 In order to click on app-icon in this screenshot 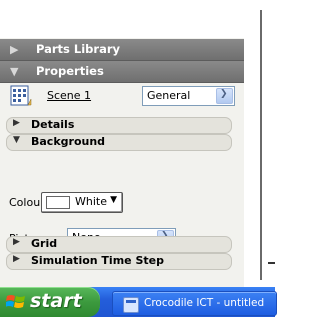, I will do `click(131, 305)`.